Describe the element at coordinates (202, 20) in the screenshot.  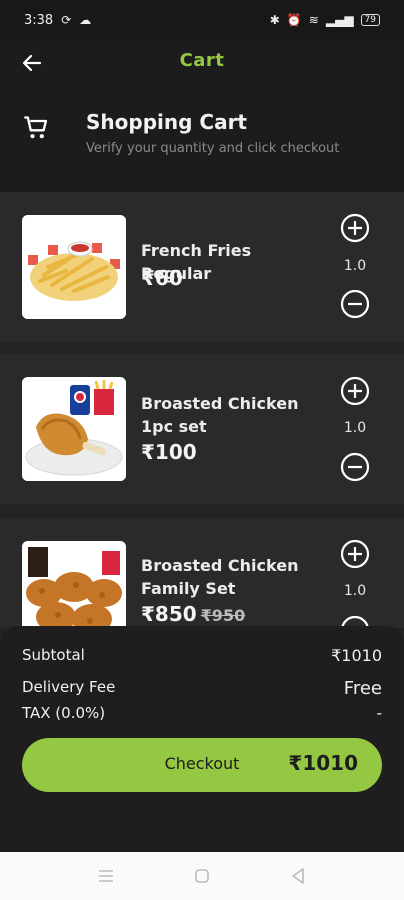
I see `status-bar: 3:38 ⟳ ☁ ✱ ⏰ ≋ ▂▄▆ 79` at that location.